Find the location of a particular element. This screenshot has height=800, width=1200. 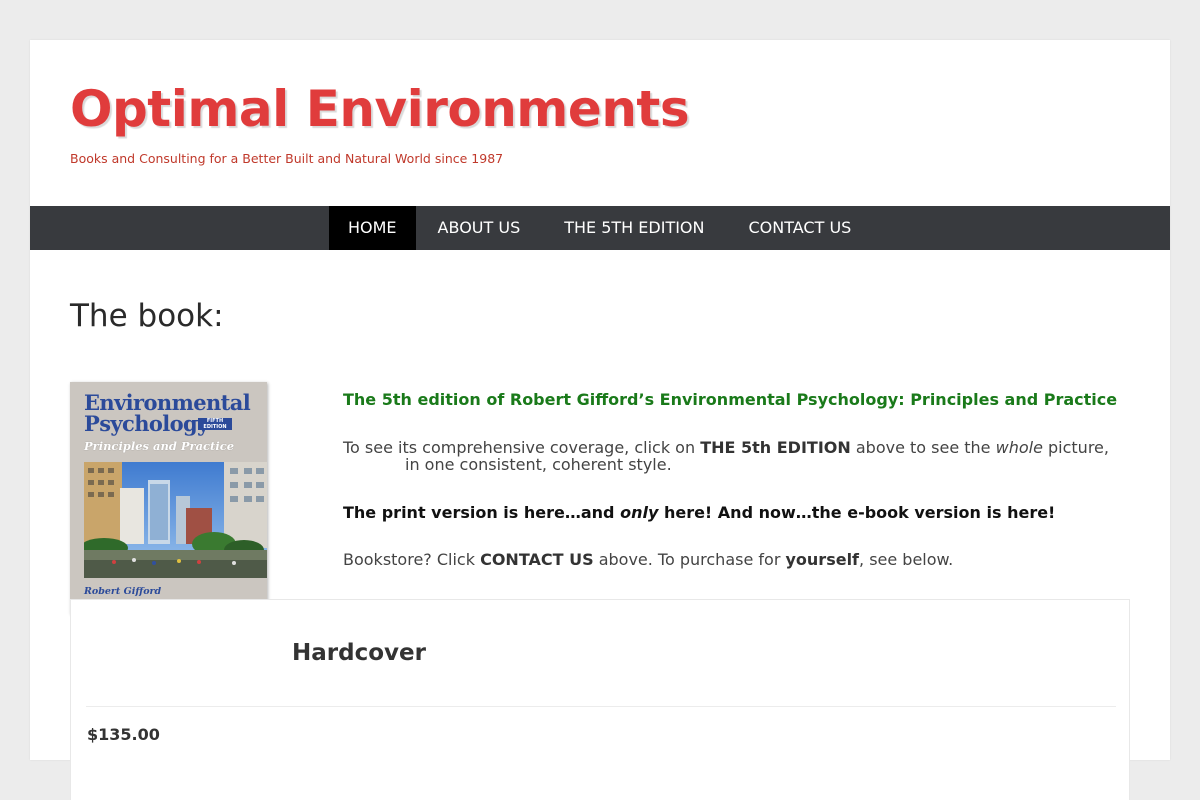

cover-title-line2: Psychology is located at coordinates (146, 423).